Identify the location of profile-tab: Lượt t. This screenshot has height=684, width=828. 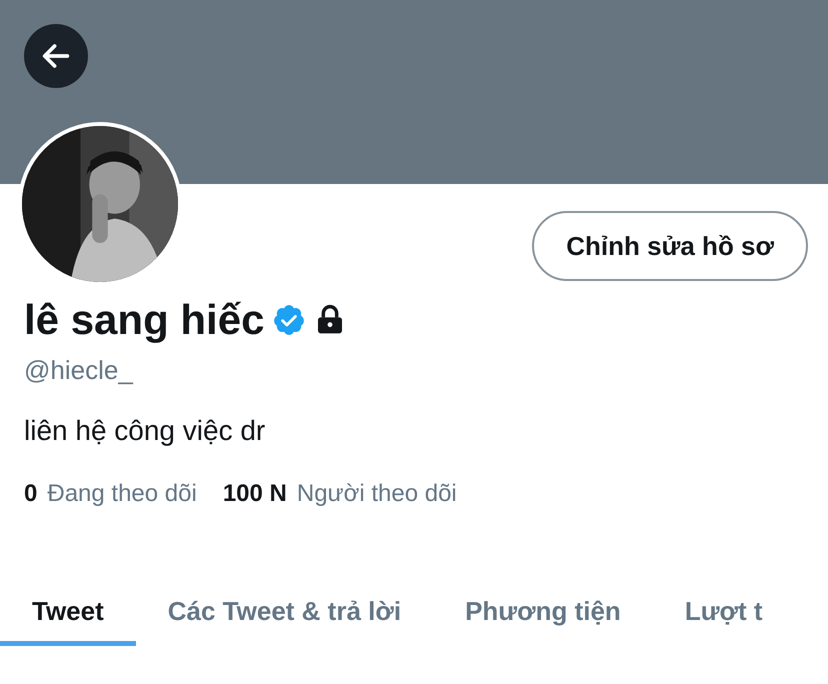
(723, 614).